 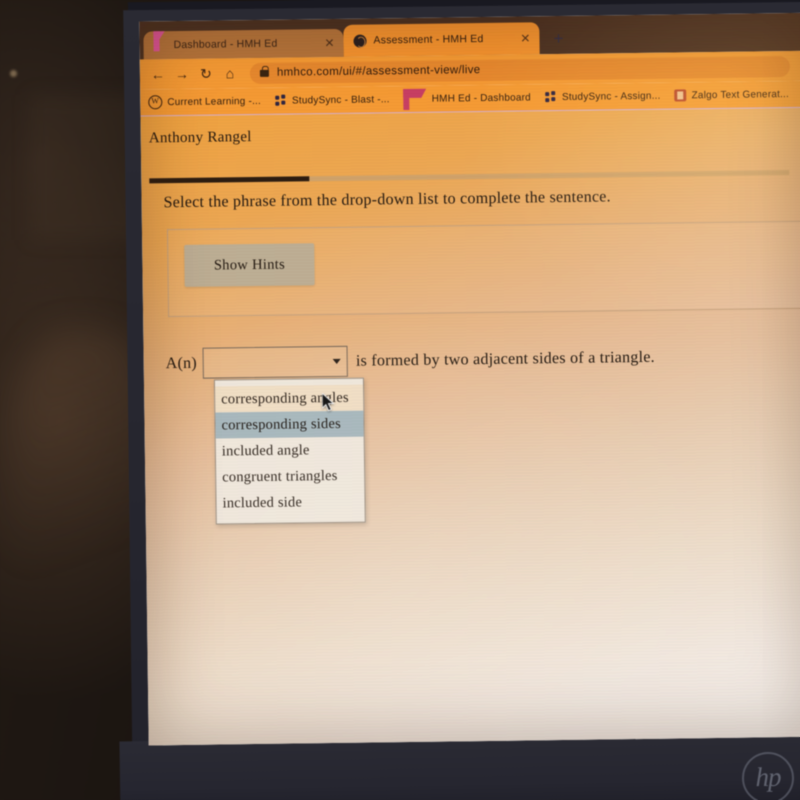 I want to click on dropdown-option: corresponding sides, so click(x=289, y=424).